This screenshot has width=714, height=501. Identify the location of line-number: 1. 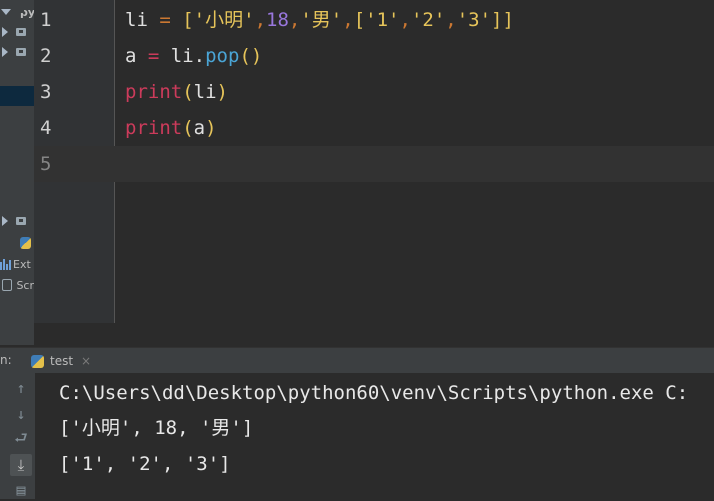
(46, 20).